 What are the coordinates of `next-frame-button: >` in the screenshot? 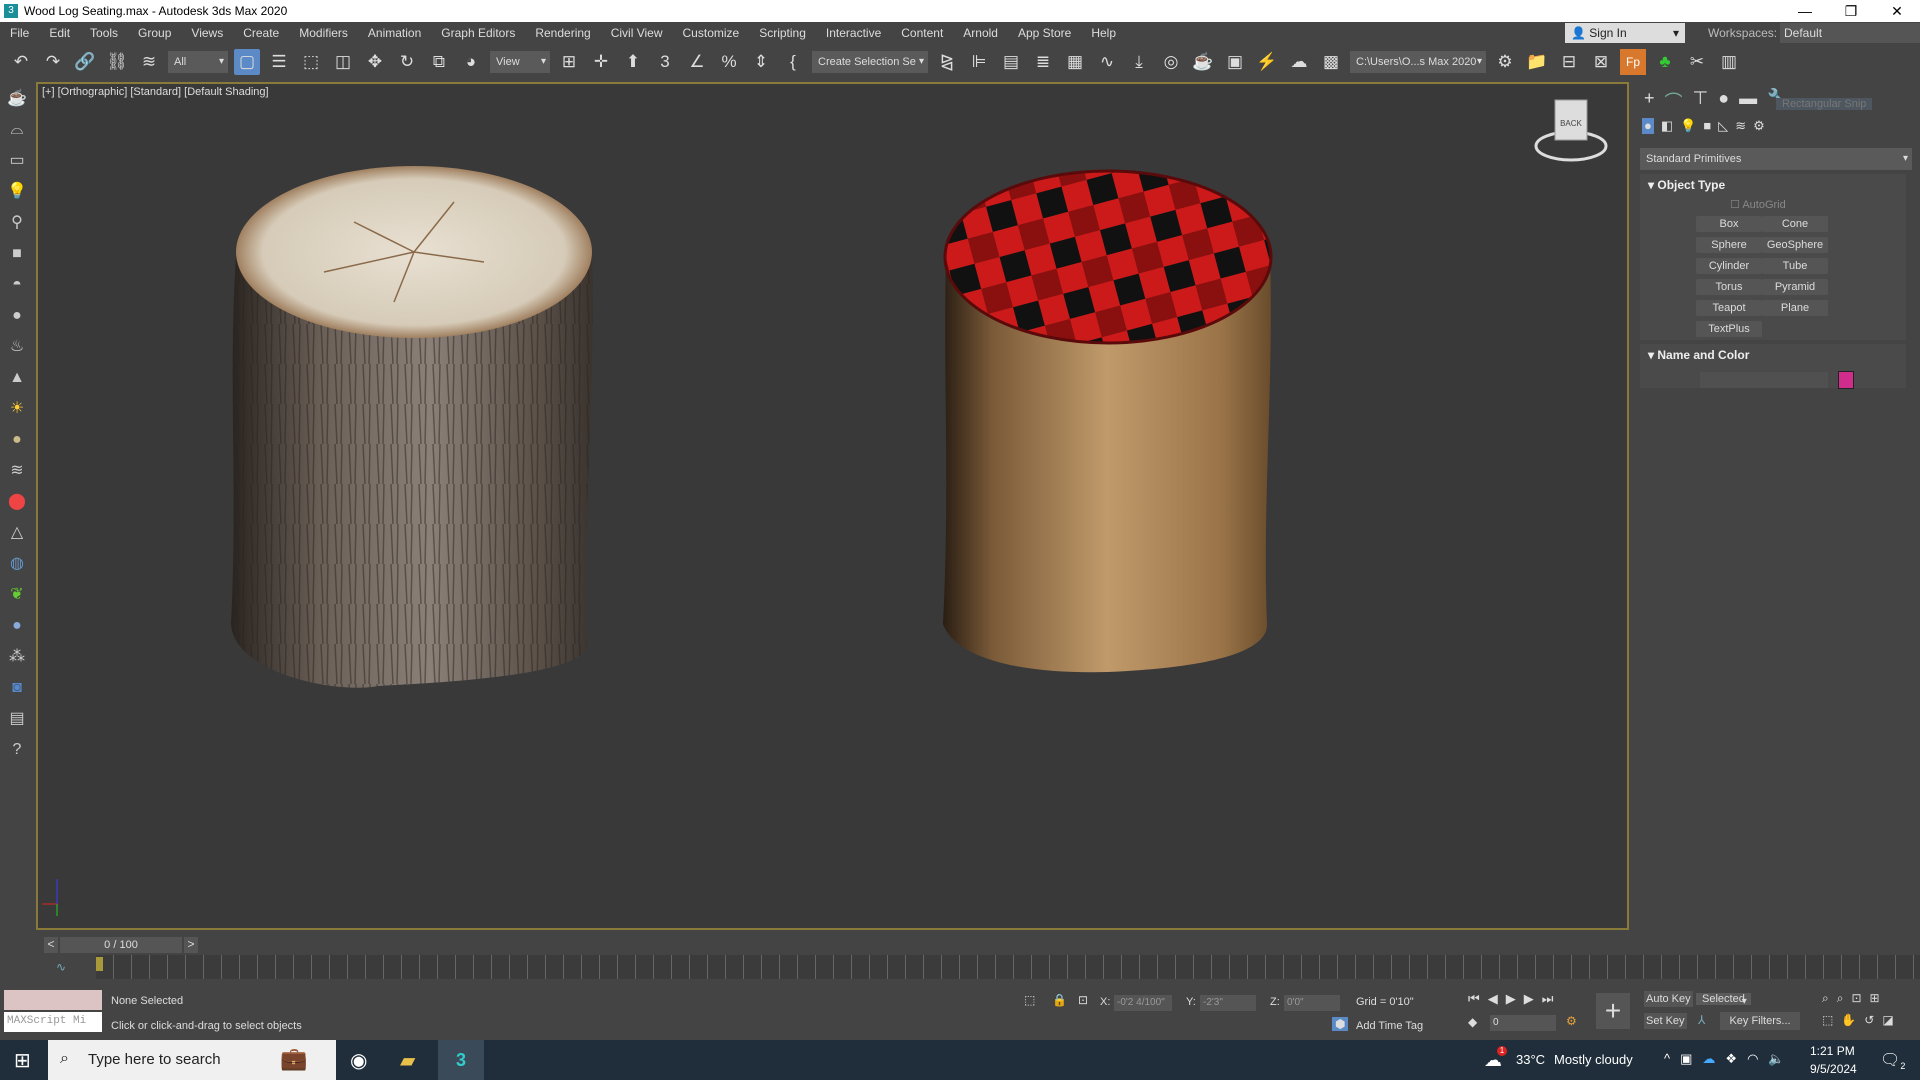 It's located at (191, 945).